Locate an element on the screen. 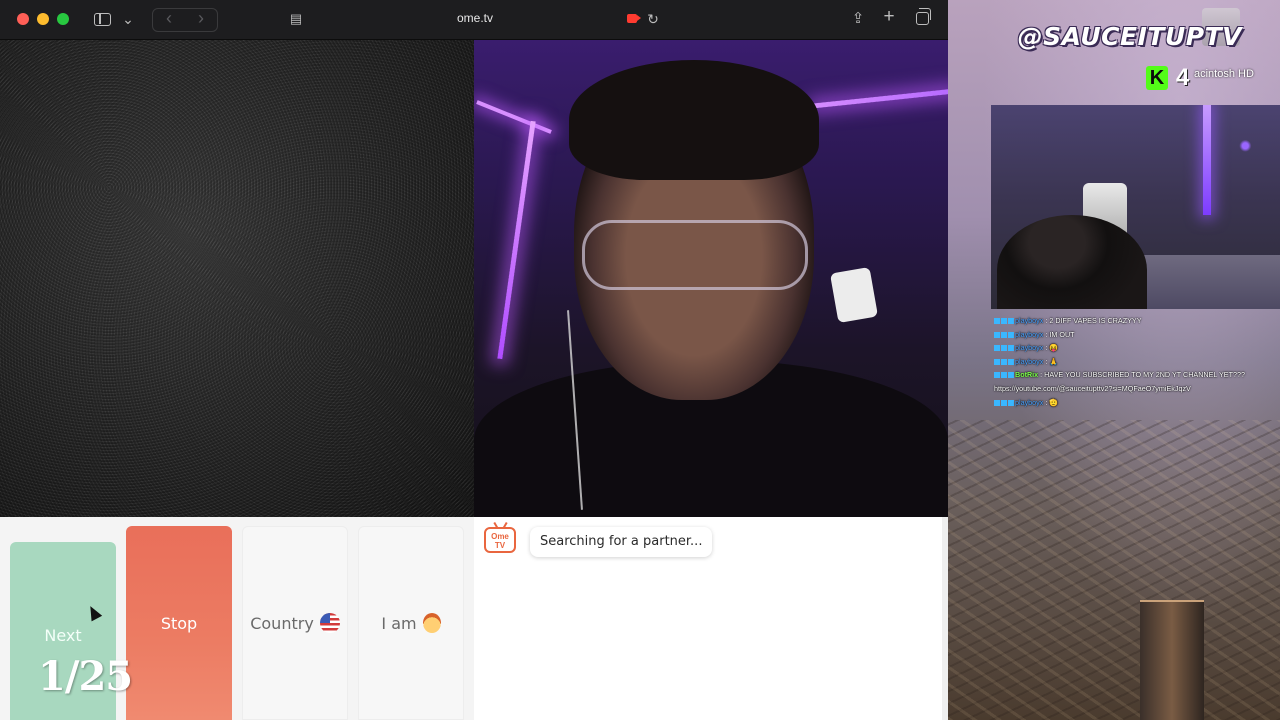 This screenshot has width=1280, height=720. back-arrow-icon: ‹ is located at coordinates (169, 18).